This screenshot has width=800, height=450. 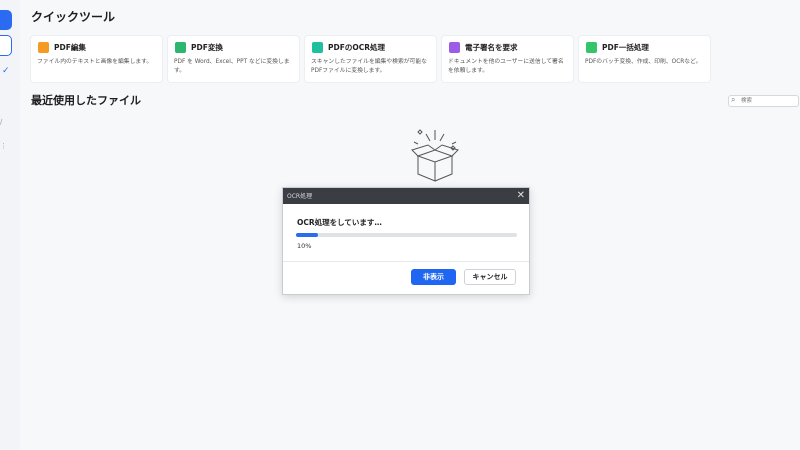 I want to click on dialog-title: OCR処理, so click(x=300, y=196).